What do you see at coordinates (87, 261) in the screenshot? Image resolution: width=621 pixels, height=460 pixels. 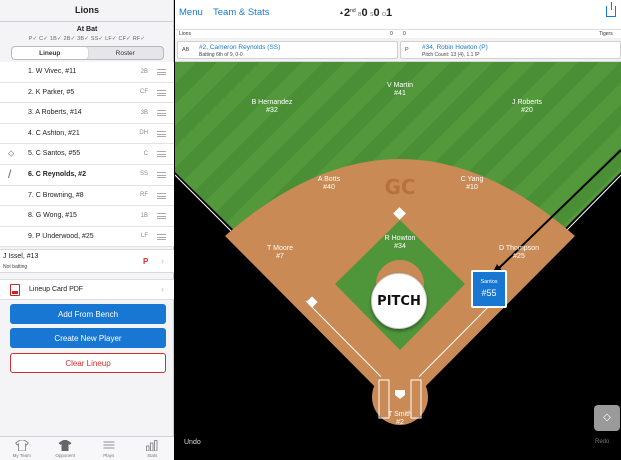 I see `bench-player-row: J Issel, #13 Not batting P ›` at bounding box center [87, 261].